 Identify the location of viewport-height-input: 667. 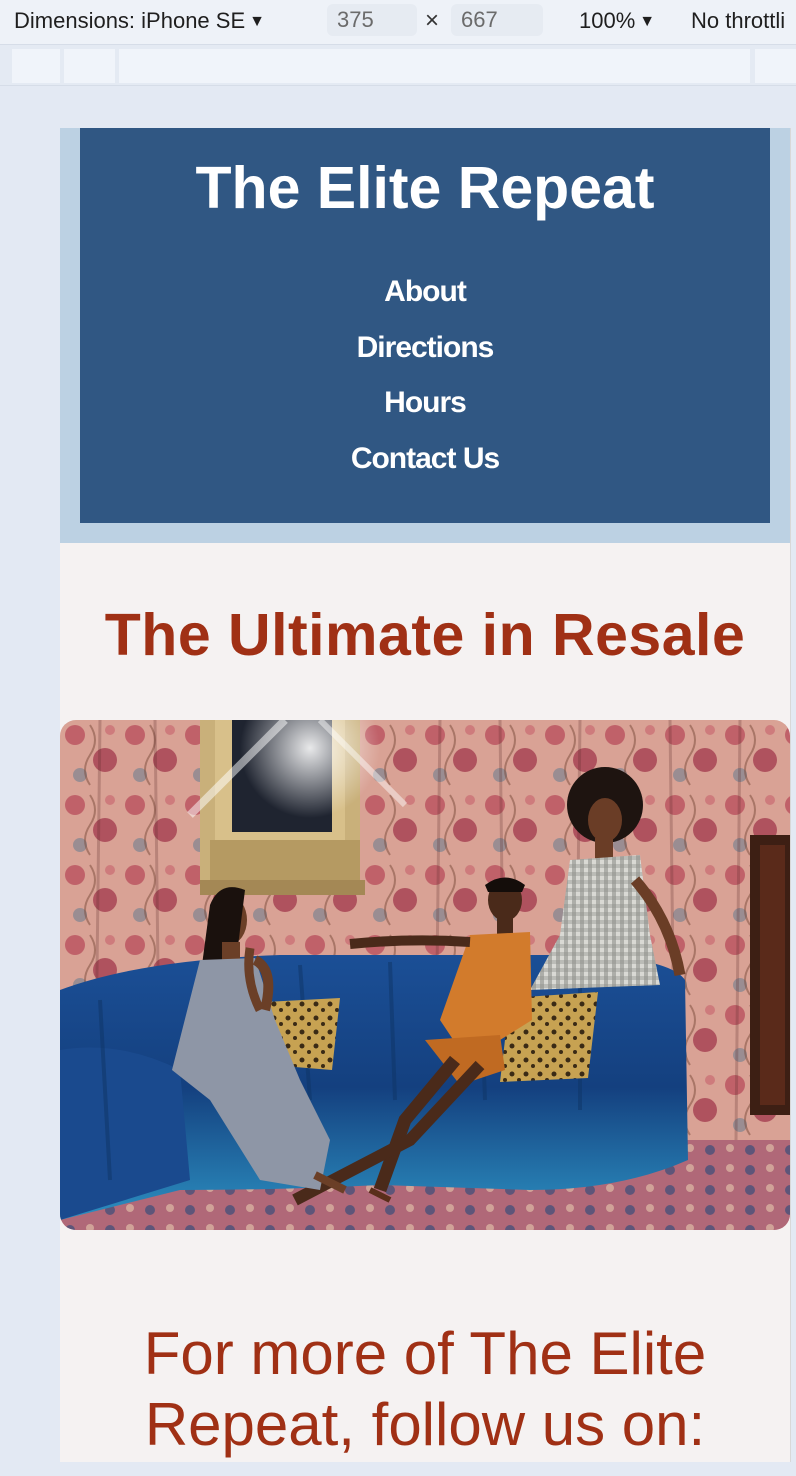
(497, 20).